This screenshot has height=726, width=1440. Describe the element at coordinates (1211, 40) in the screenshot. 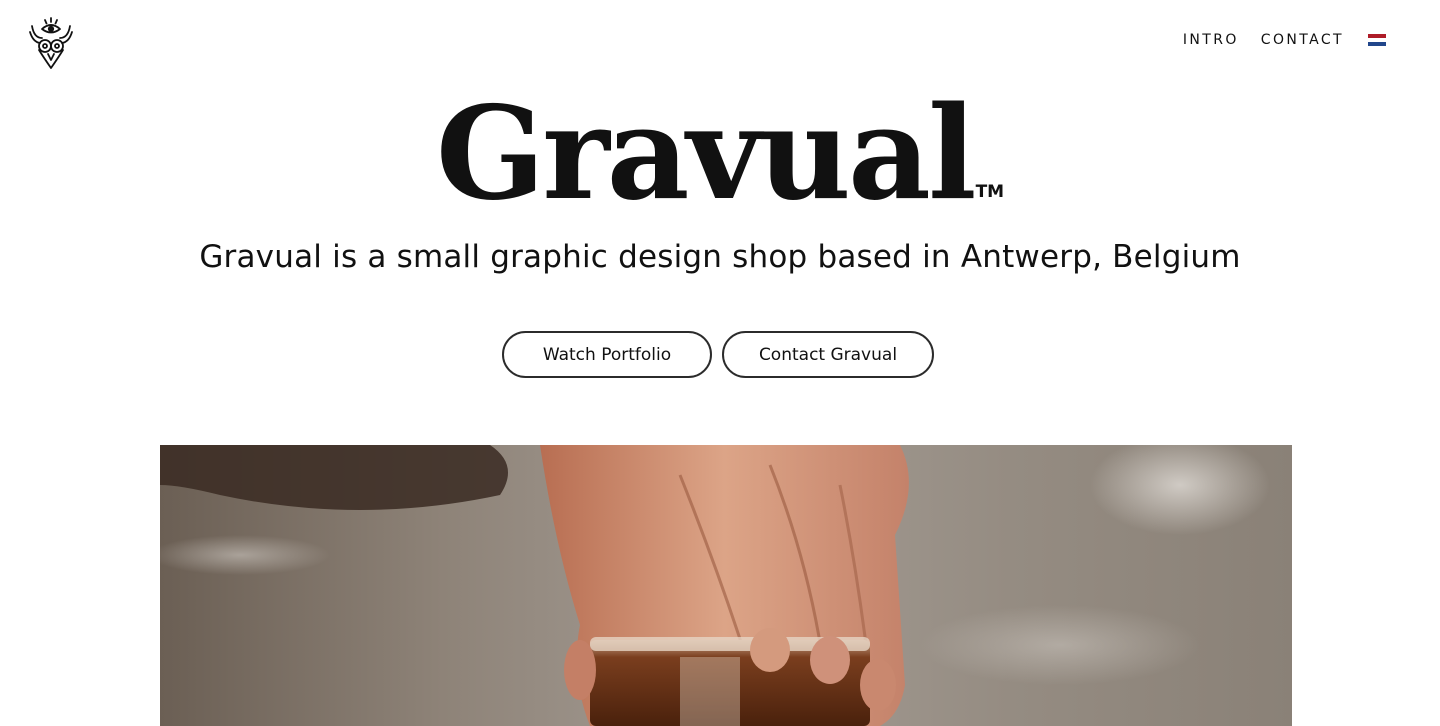

I see `nav-intro-link: INTRO` at that location.